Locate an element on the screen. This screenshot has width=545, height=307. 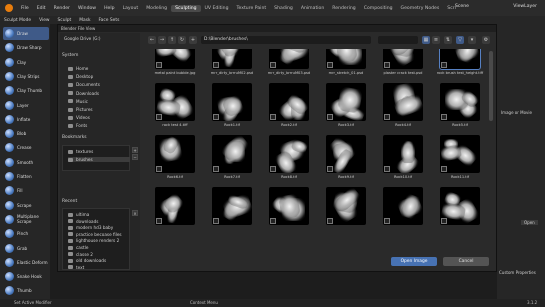
mode-selector: Sculpt Mode is located at coordinates (17, 20).